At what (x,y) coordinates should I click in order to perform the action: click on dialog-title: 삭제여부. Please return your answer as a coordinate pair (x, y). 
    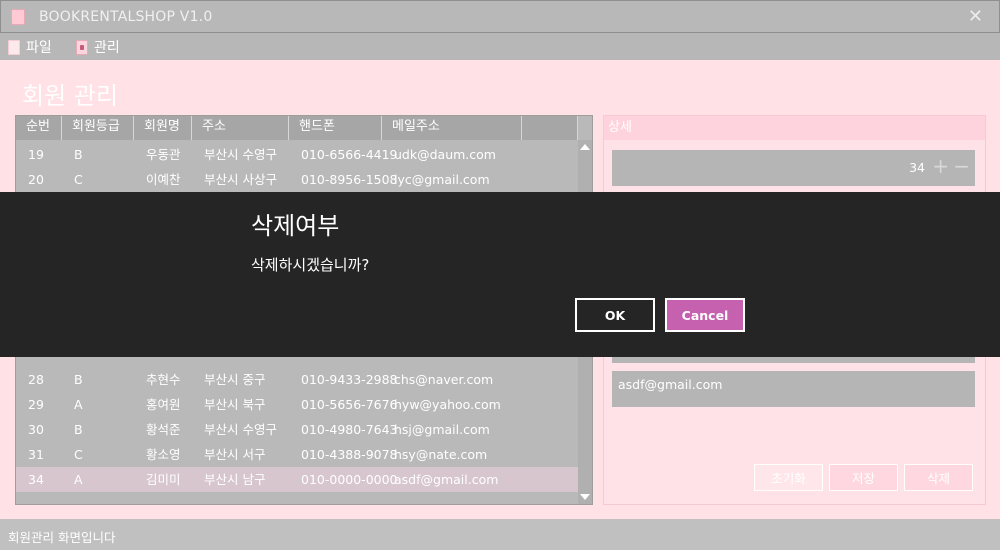
    Looking at the image, I should click on (295, 226).